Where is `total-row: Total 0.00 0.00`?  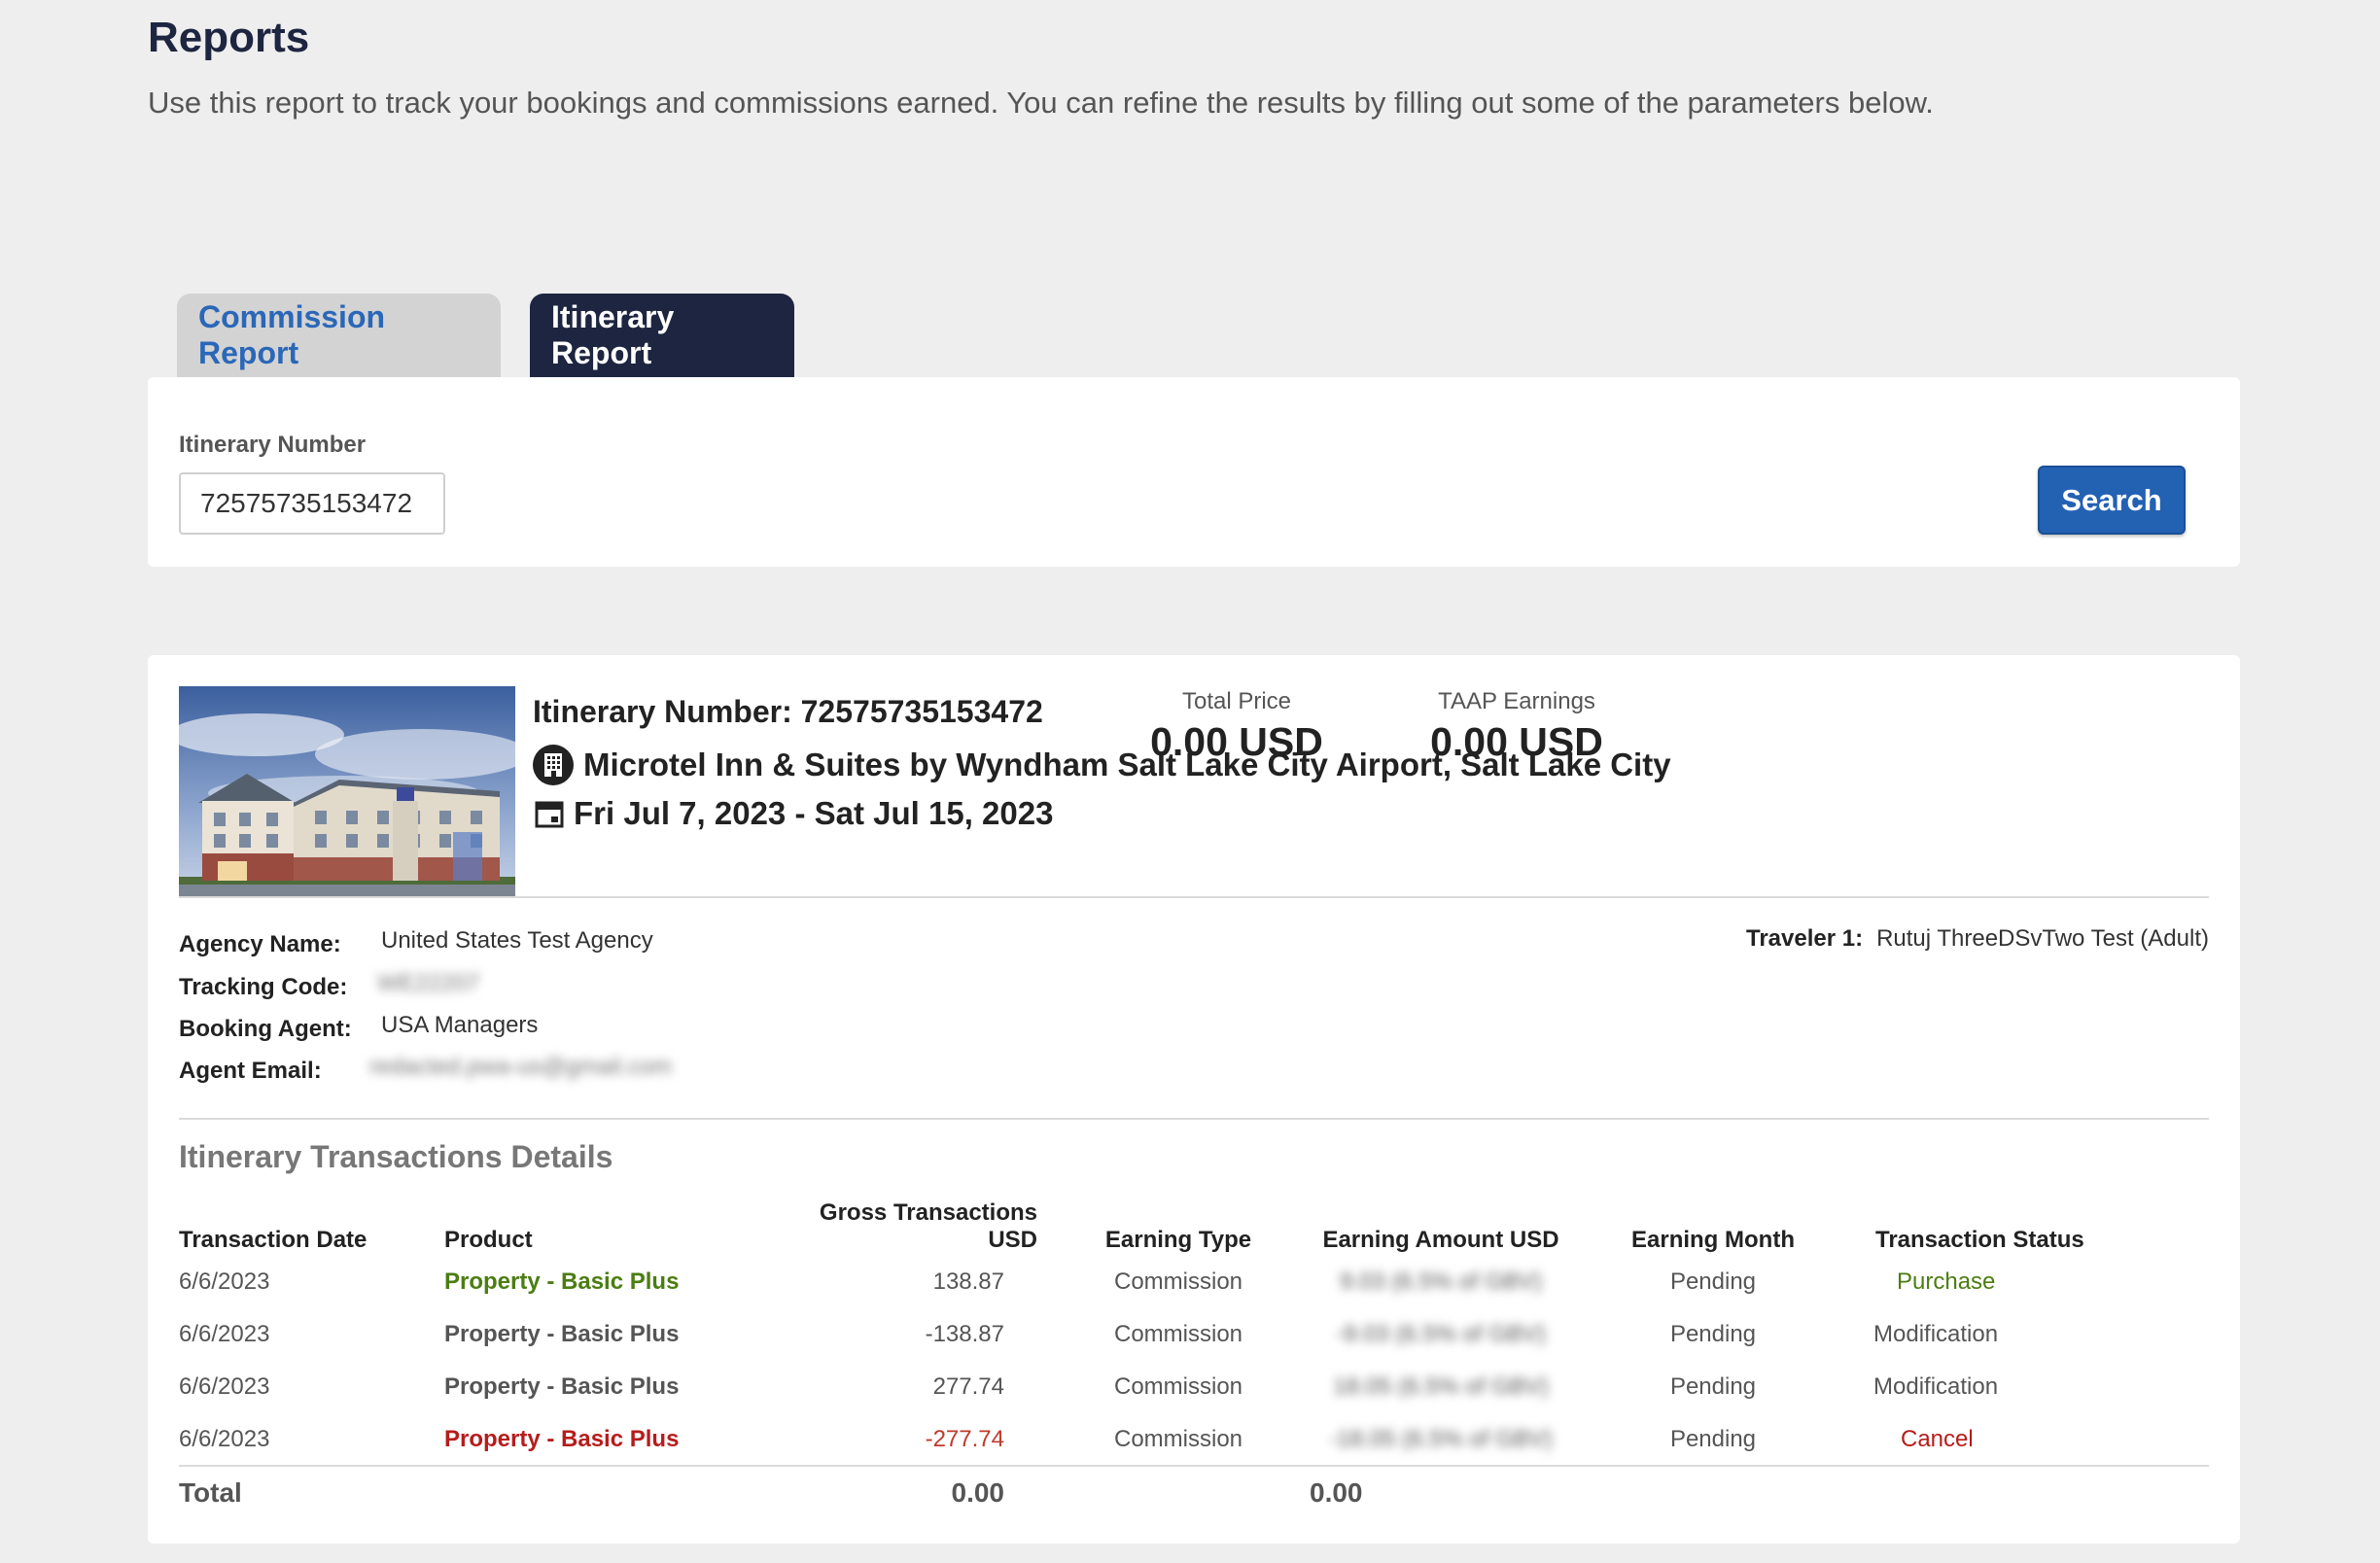
total-row: Total 0.00 0.00 is located at coordinates (1194, 1491).